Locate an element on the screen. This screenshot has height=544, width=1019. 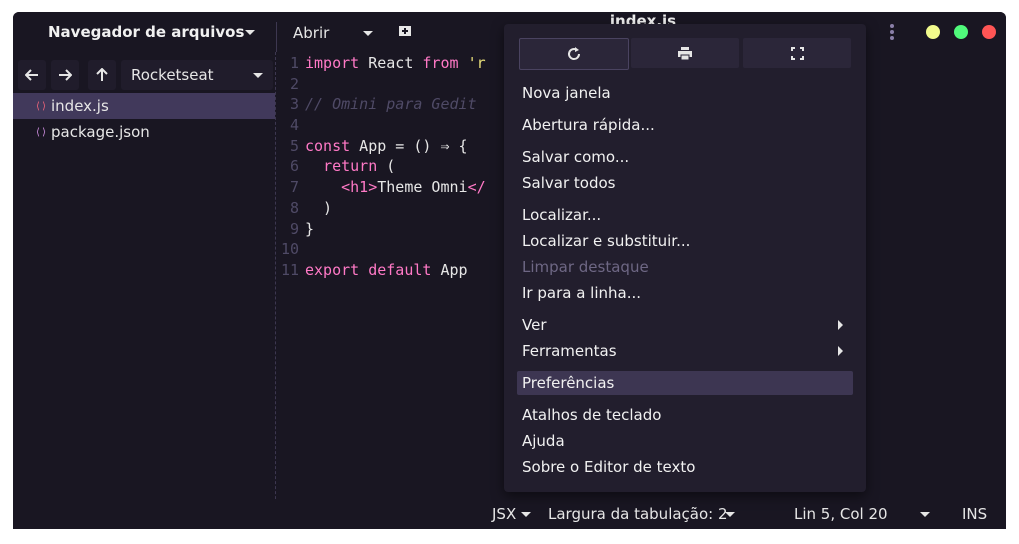
location-dropdown: Rocketseat is located at coordinates (197, 75).